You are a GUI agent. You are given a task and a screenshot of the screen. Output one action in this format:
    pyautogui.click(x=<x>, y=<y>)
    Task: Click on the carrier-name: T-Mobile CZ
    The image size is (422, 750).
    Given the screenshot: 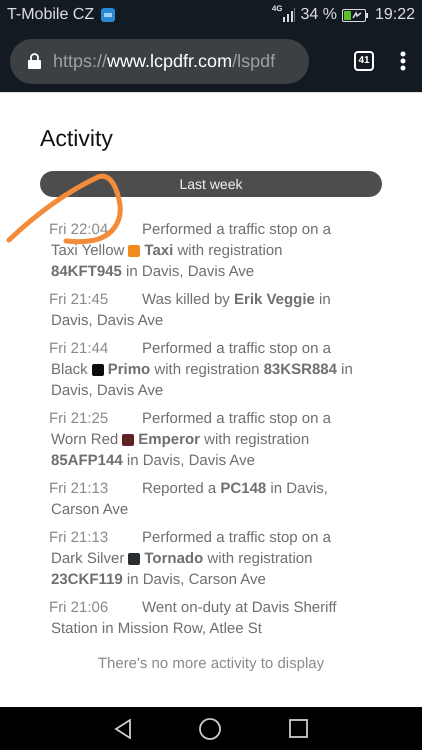 What is the action you would take?
    pyautogui.click(x=50, y=15)
    